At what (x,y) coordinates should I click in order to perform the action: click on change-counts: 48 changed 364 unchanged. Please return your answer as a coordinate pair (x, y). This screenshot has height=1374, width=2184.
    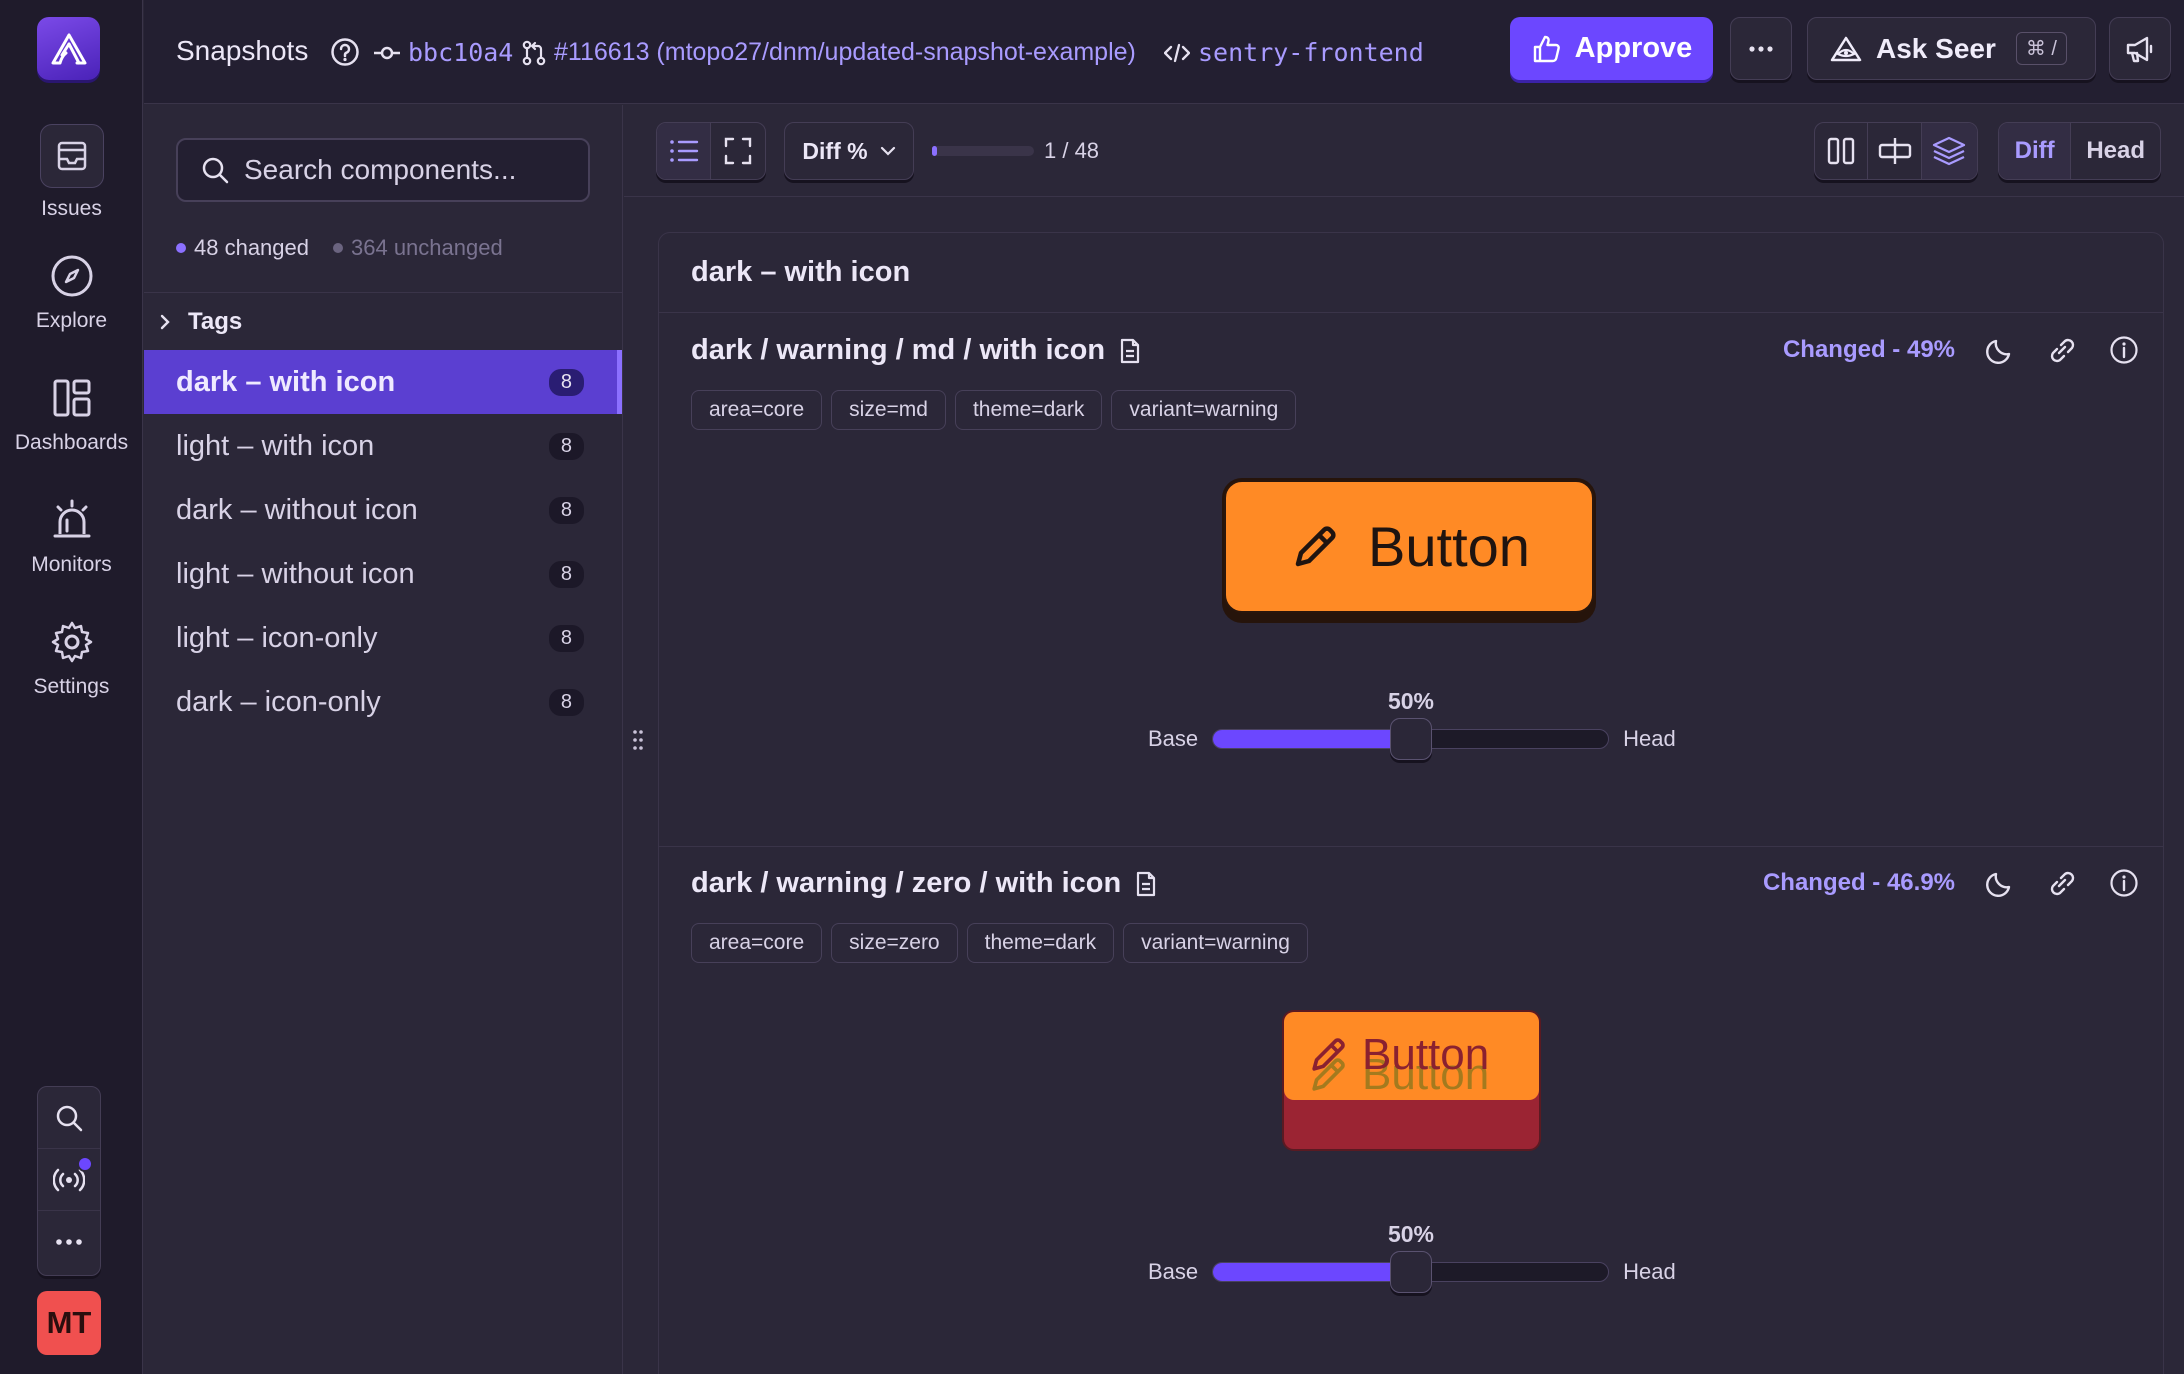
    Looking at the image, I should click on (339, 248).